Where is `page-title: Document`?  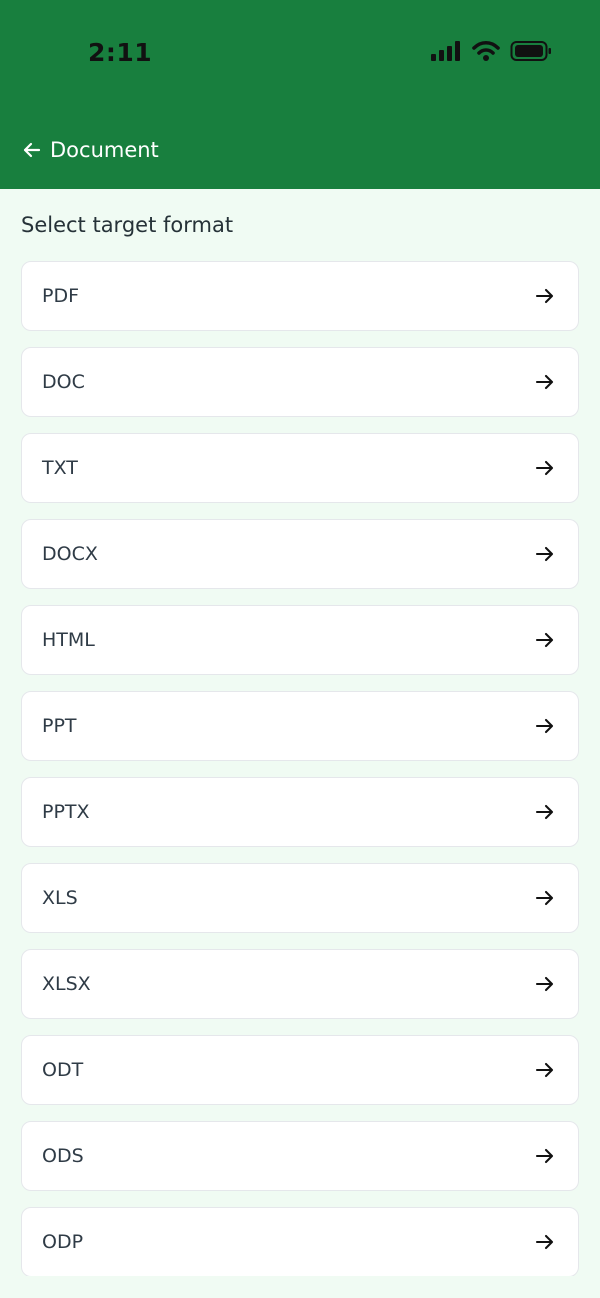
page-title: Document is located at coordinates (104, 150).